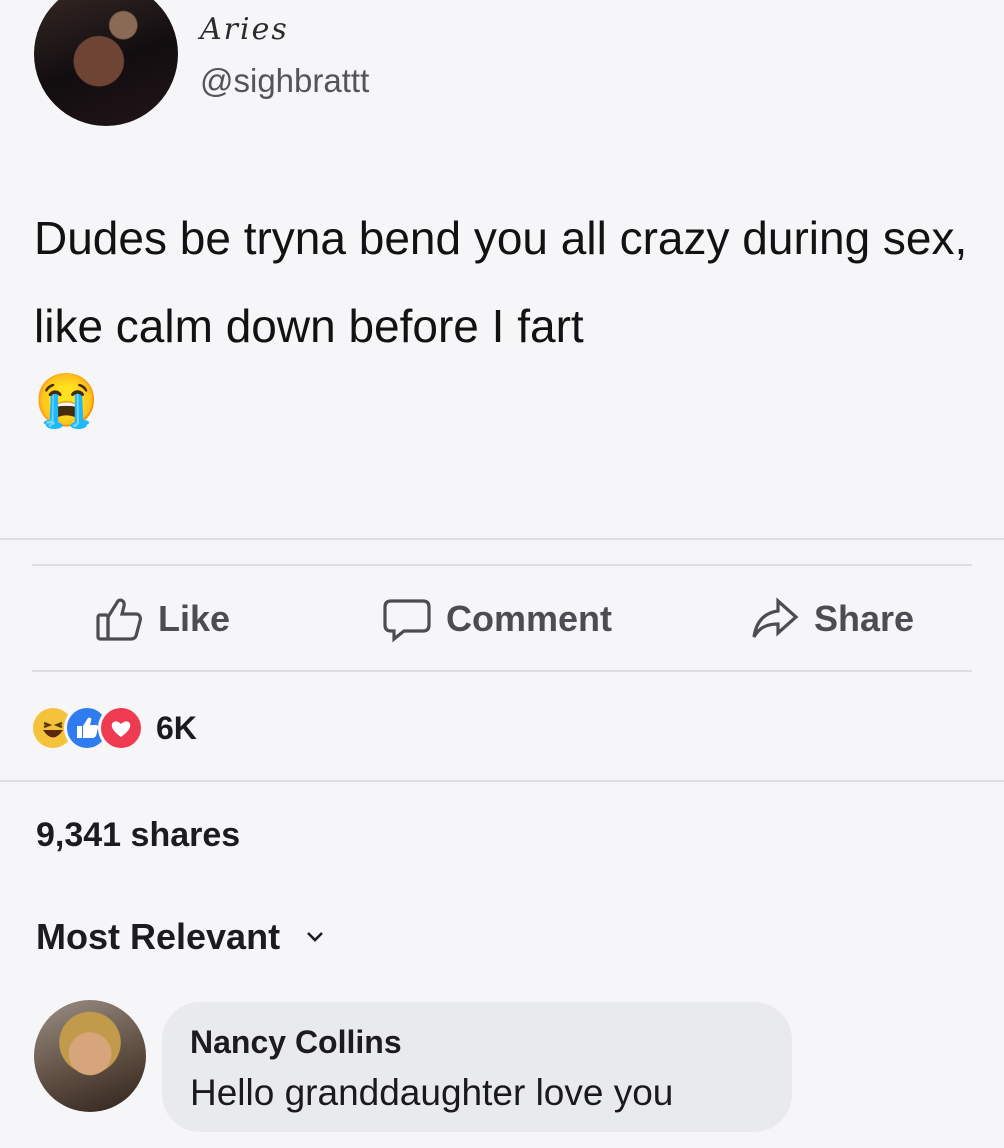  Describe the element at coordinates (121, 728) in the screenshot. I see `love-icon` at that location.